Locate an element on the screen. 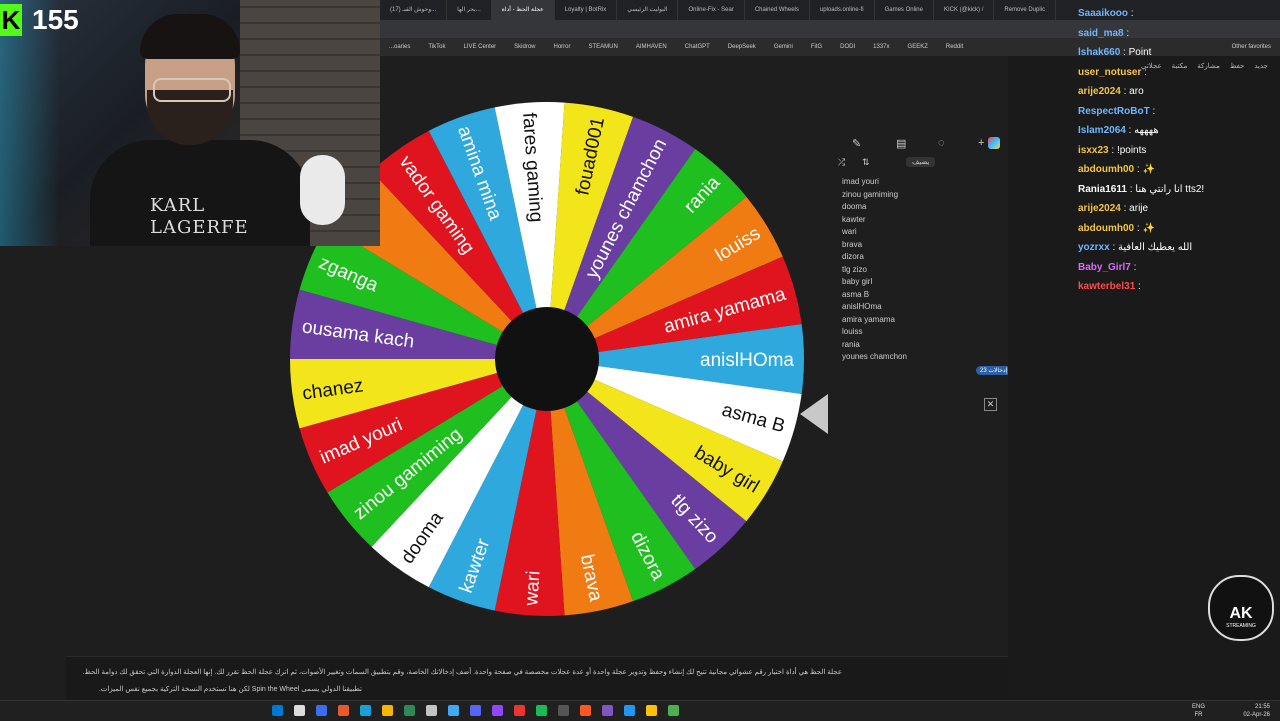 The height and width of the screenshot is (721, 1280). chat-message: kawterbel31 : is located at coordinates (1109, 286).